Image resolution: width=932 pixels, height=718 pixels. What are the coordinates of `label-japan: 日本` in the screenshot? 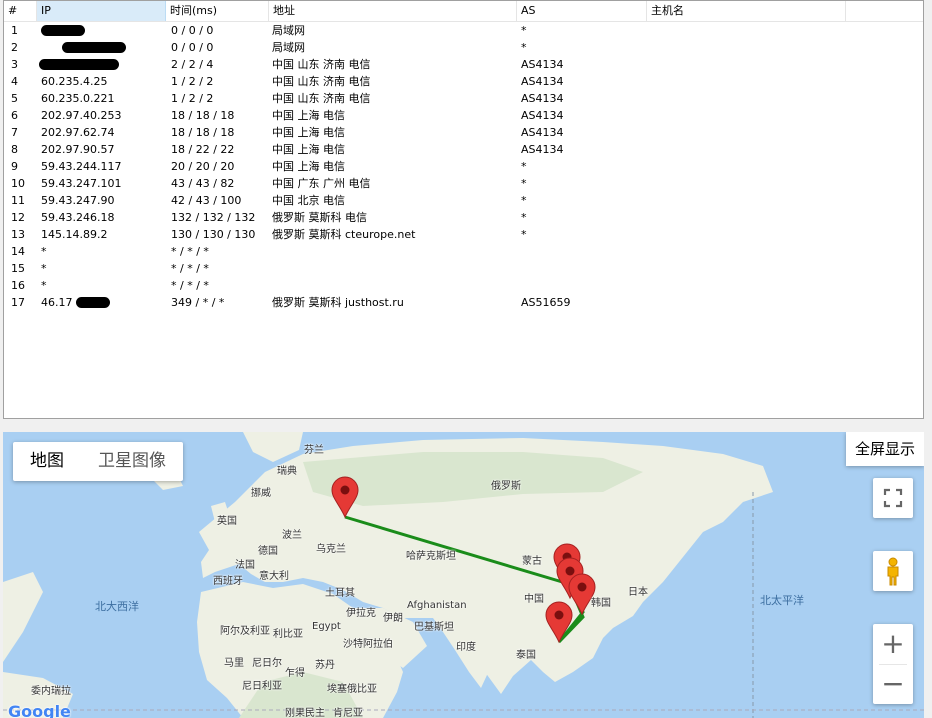 It's located at (638, 592).